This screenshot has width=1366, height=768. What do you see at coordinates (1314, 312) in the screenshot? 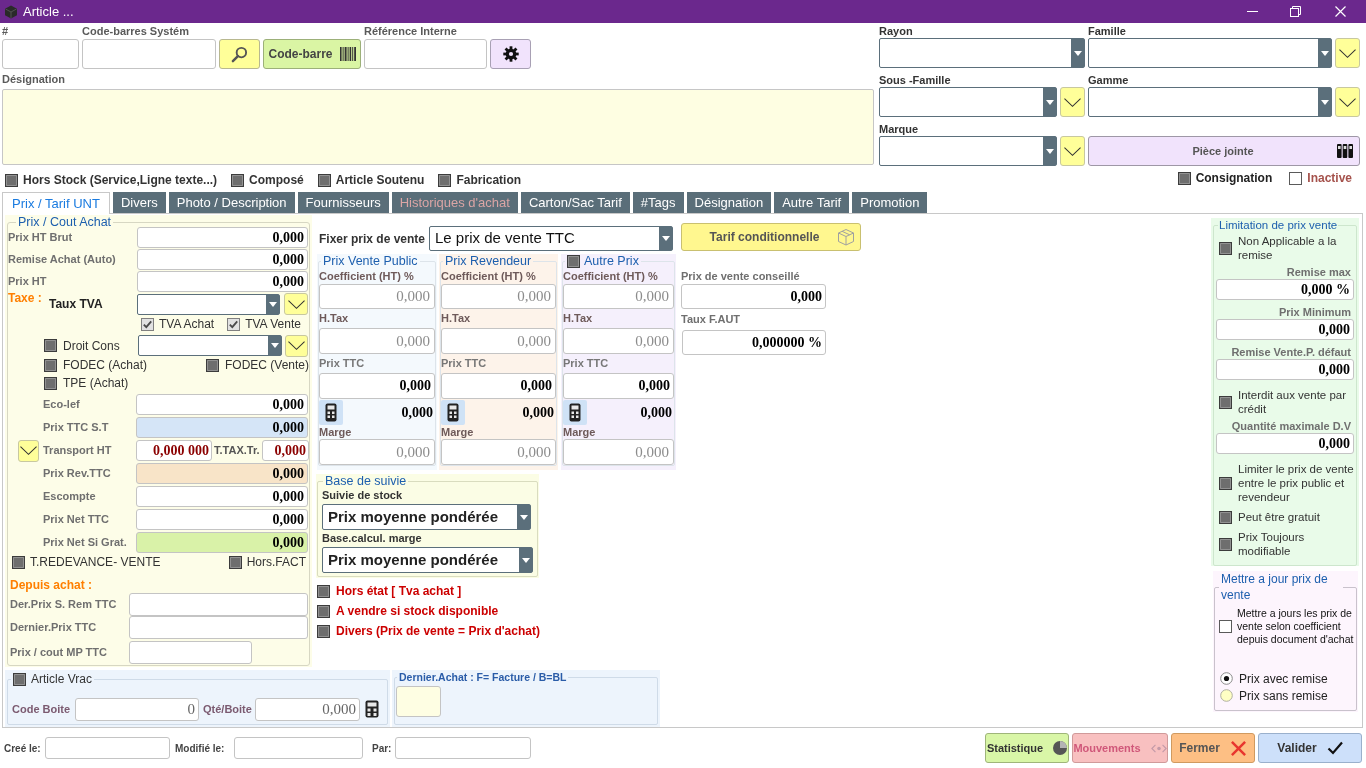
I see `field-label: Prix Minimum` at bounding box center [1314, 312].